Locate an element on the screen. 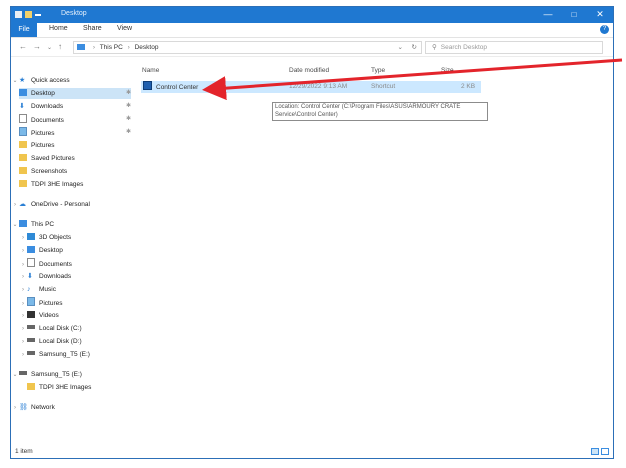 This screenshot has width=626, height=468. forward-button: → is located at coordinates (37, 46).